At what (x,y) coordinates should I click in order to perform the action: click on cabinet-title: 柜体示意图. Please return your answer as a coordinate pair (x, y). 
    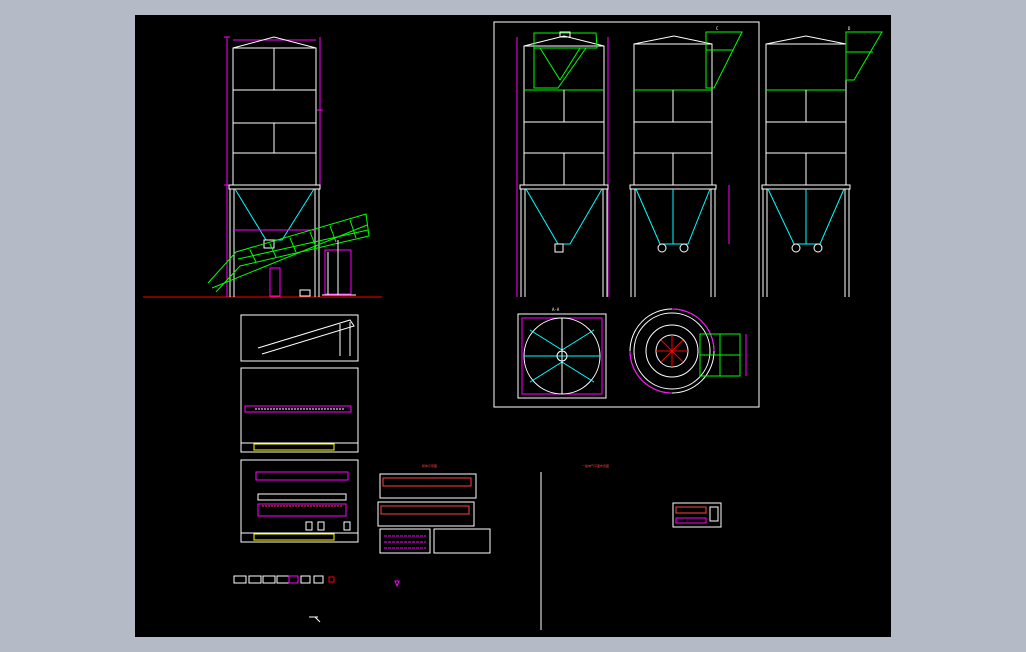
    Looking at the image, I should click on (429, 465).